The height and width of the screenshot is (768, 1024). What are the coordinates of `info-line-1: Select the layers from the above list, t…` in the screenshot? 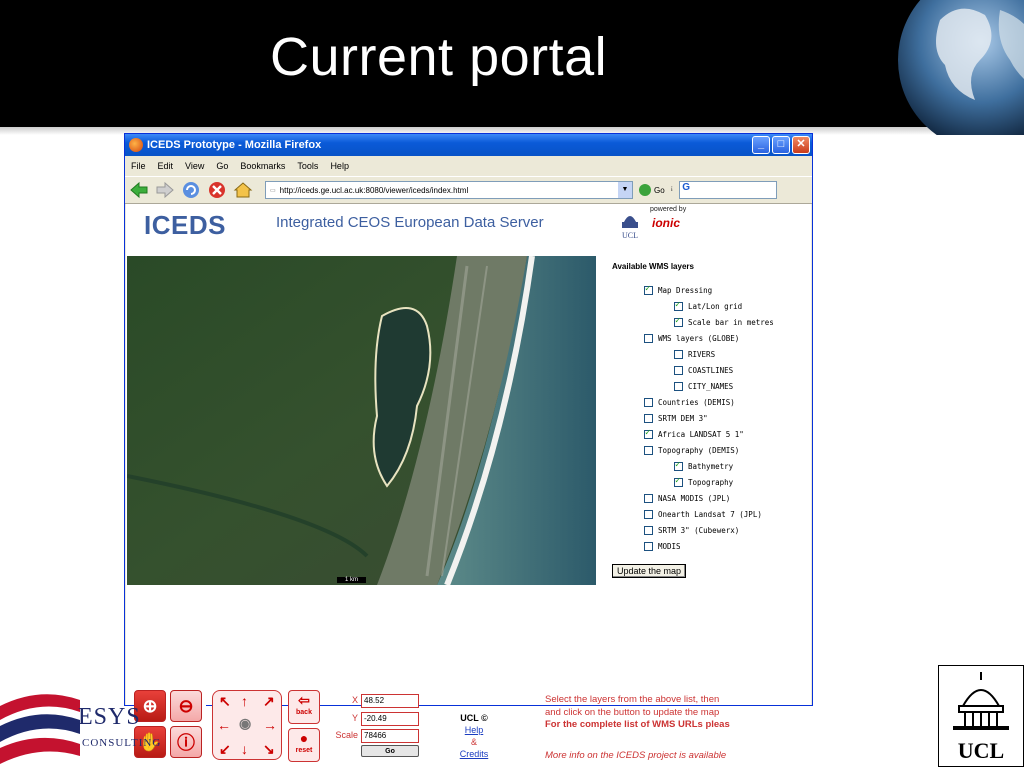 It's located at (632, 699).